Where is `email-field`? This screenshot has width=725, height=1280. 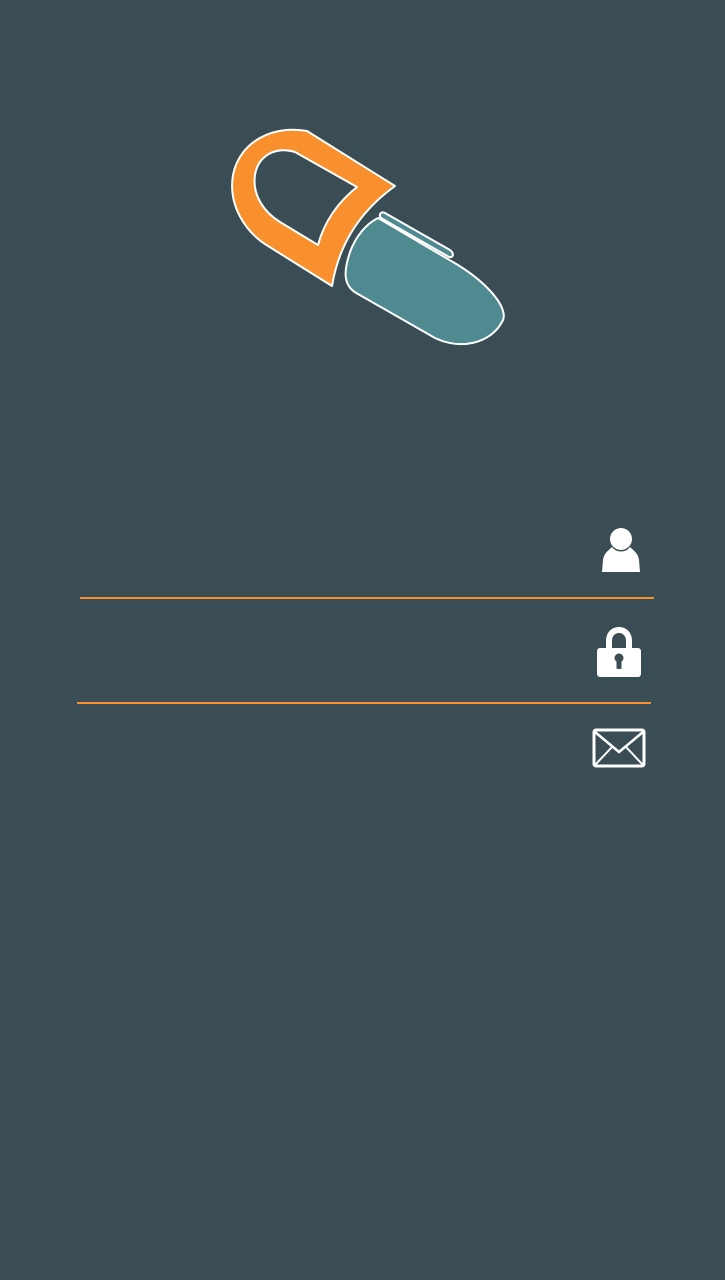 email-field is located at coordinates (364, 750).